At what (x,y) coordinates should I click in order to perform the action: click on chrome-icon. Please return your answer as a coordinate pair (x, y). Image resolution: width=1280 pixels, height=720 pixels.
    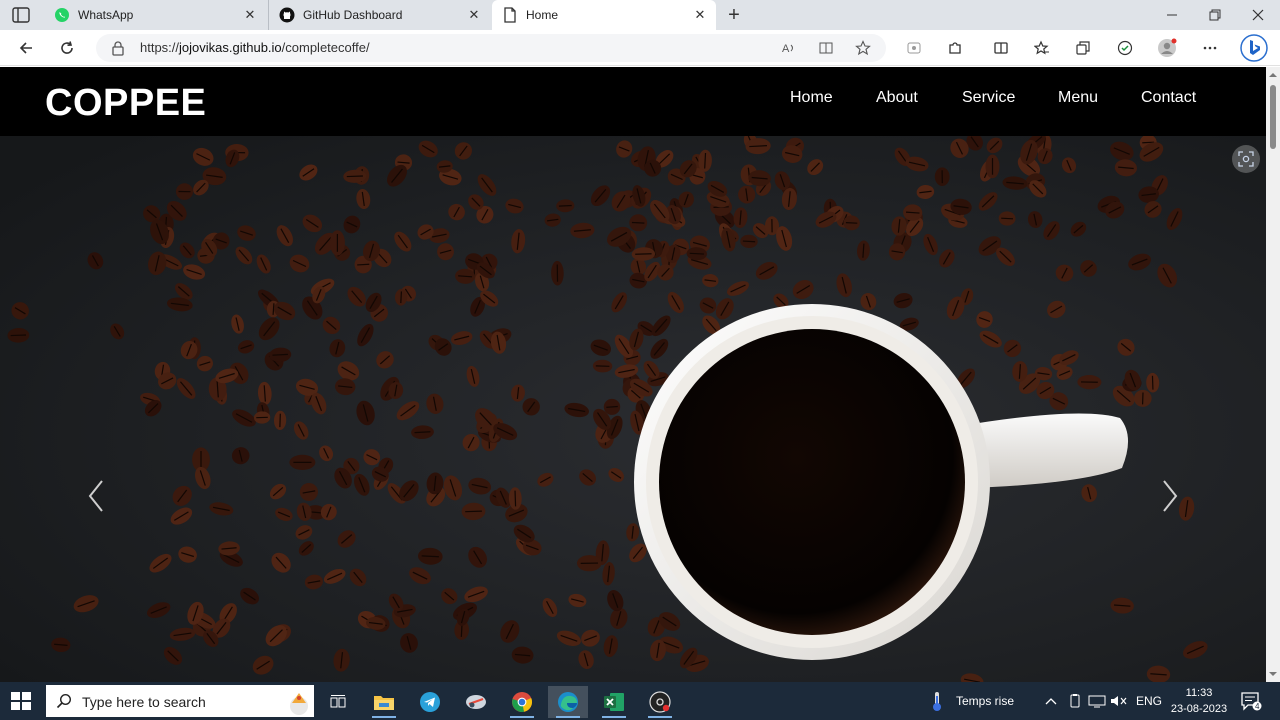
    Looking at the image, I should click on (522, 702).